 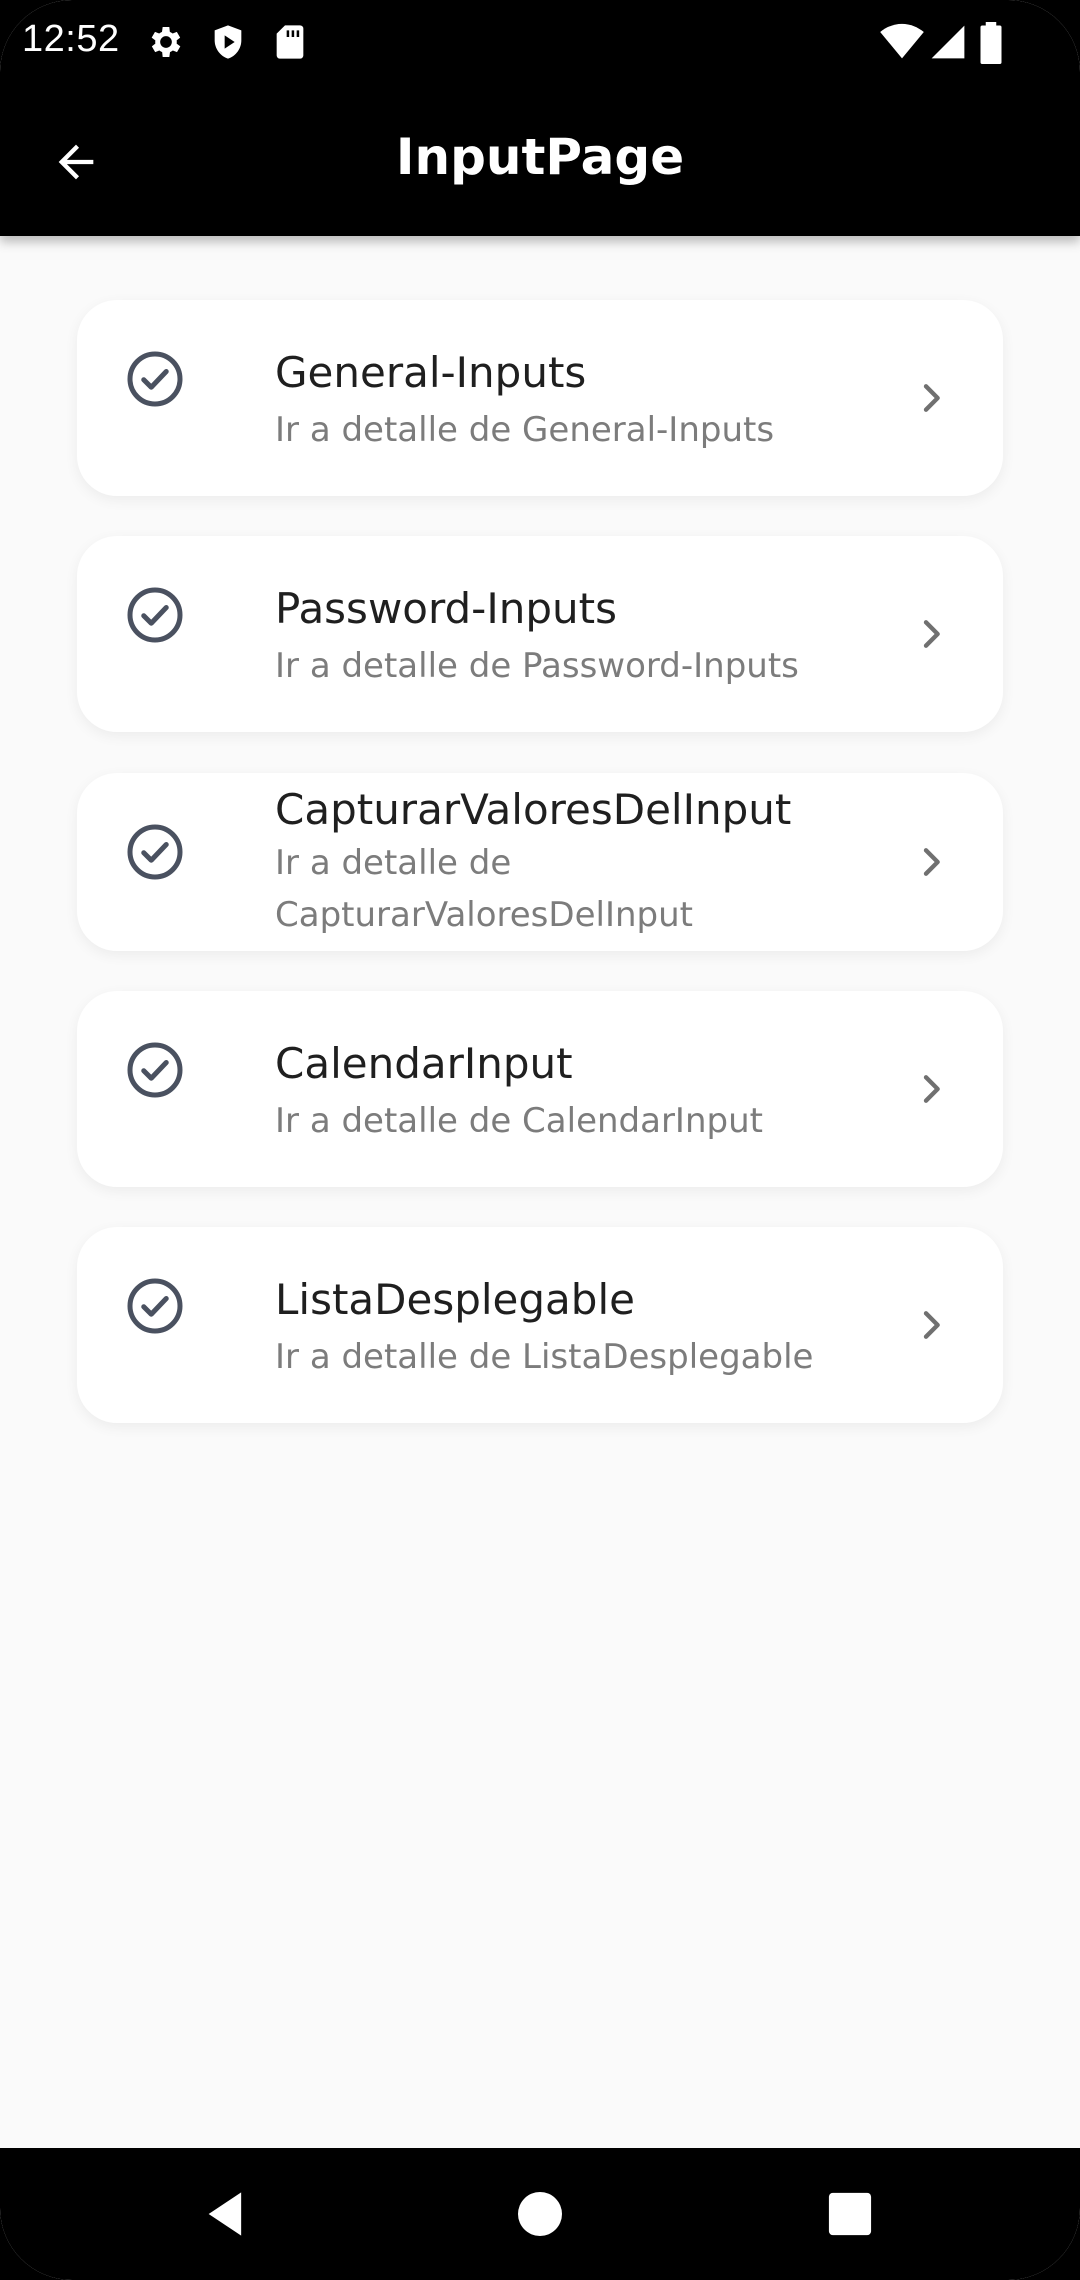 I want to click on wifi-icon, so click(x=902, y=42).